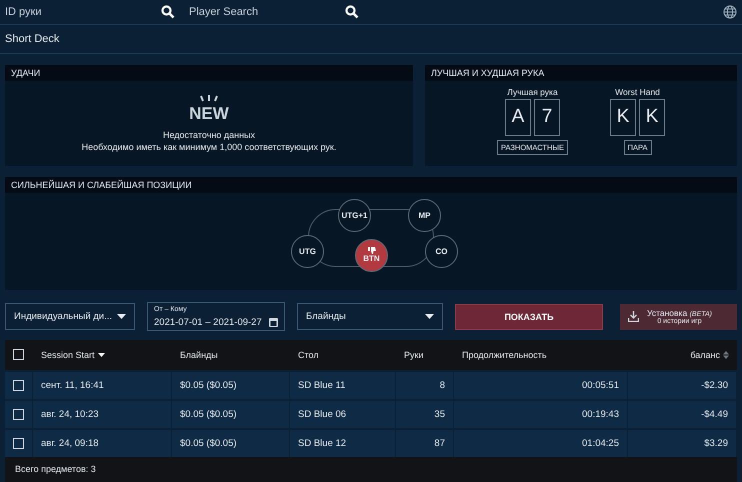 The width and height of the screenshot is (742, 482). Describe the element at coordinates (209, 114) in the screenshot. I see `new-label: NEW` at that location.